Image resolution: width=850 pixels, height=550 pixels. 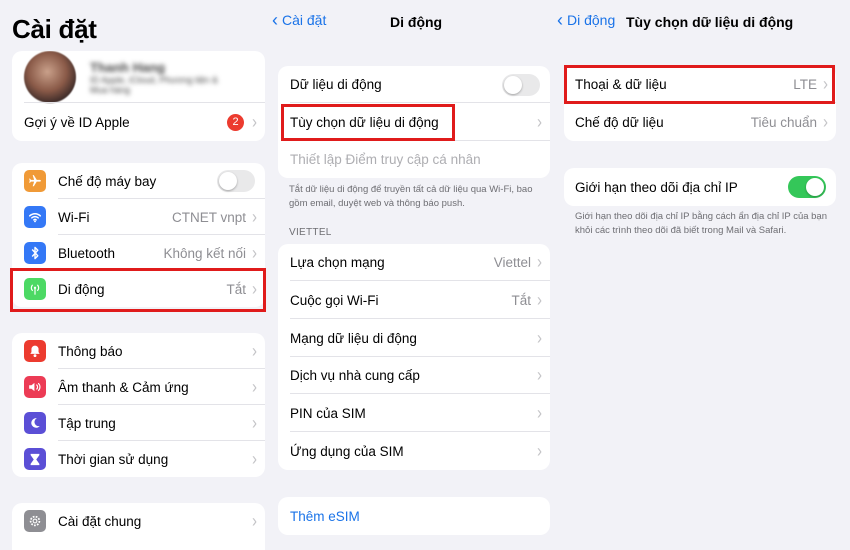 What do you see at coordinates (700, 84) in the screenshot?
I see `voice-data-row: Thoại & dữ liệu LTE ›` at bounding box center [700, 84].